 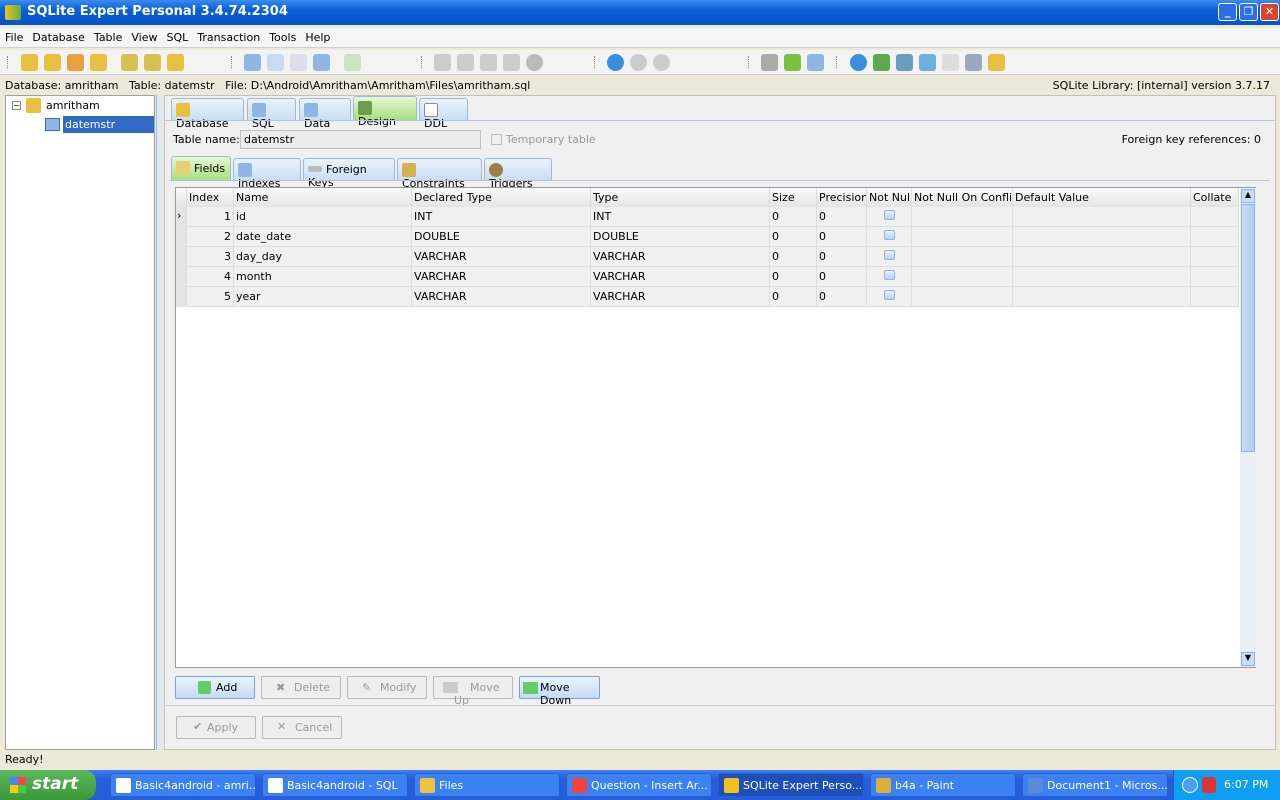 I want to click on tree-item-table: datemstr, so click(x=108, y=124).